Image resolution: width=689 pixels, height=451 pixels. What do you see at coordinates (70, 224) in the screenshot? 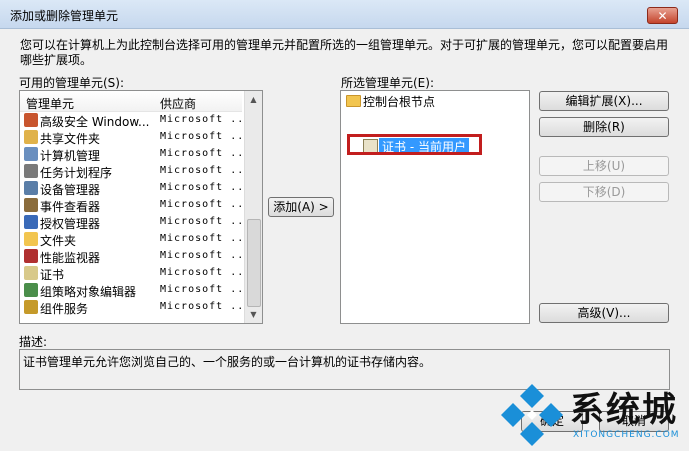
I see `snapin-name: 授权管理器` at bounding box center [70, 224].